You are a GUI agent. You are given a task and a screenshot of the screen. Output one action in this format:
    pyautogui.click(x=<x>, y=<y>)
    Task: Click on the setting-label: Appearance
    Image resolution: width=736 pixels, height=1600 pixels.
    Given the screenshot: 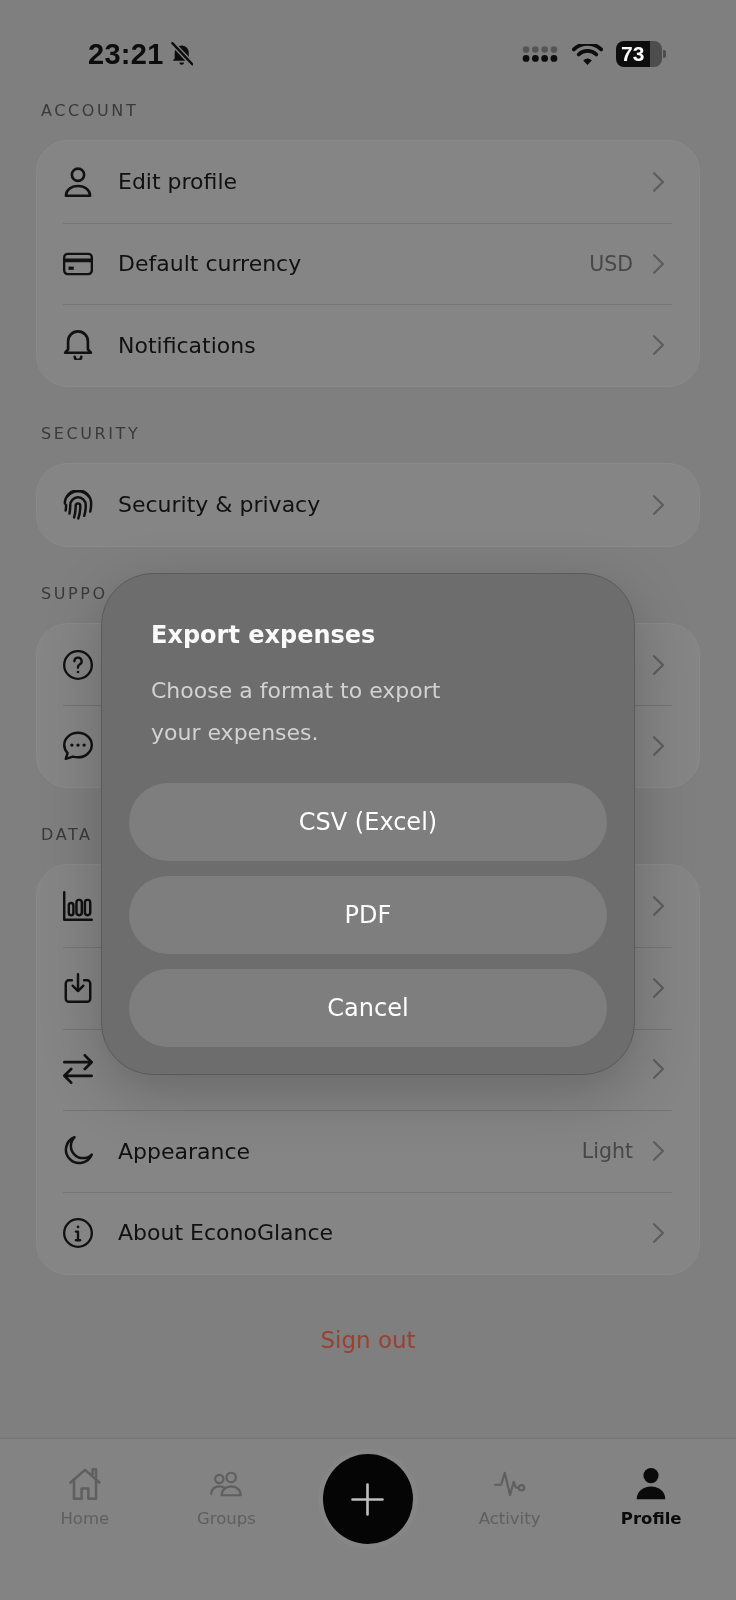 What is the action you would take?
    pyautogui.click(x=184, y=1151)
    